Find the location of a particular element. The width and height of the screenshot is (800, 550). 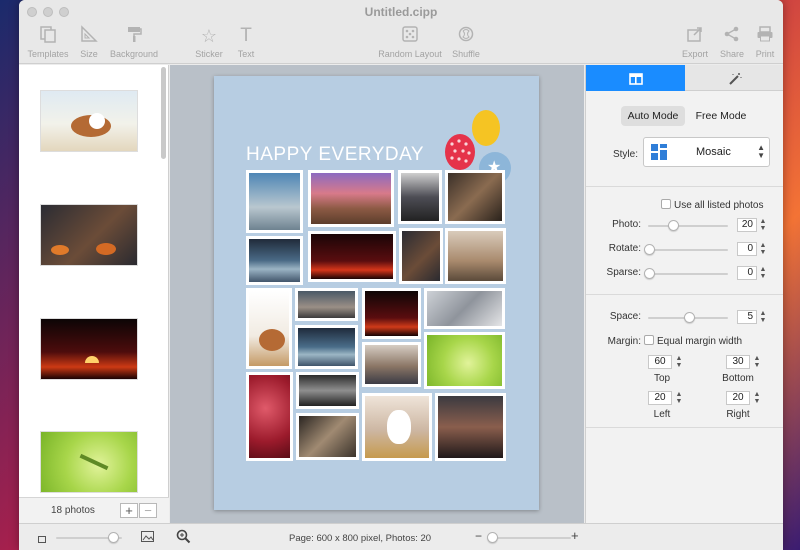

rotate-slider is located at coordinates (688, 250).